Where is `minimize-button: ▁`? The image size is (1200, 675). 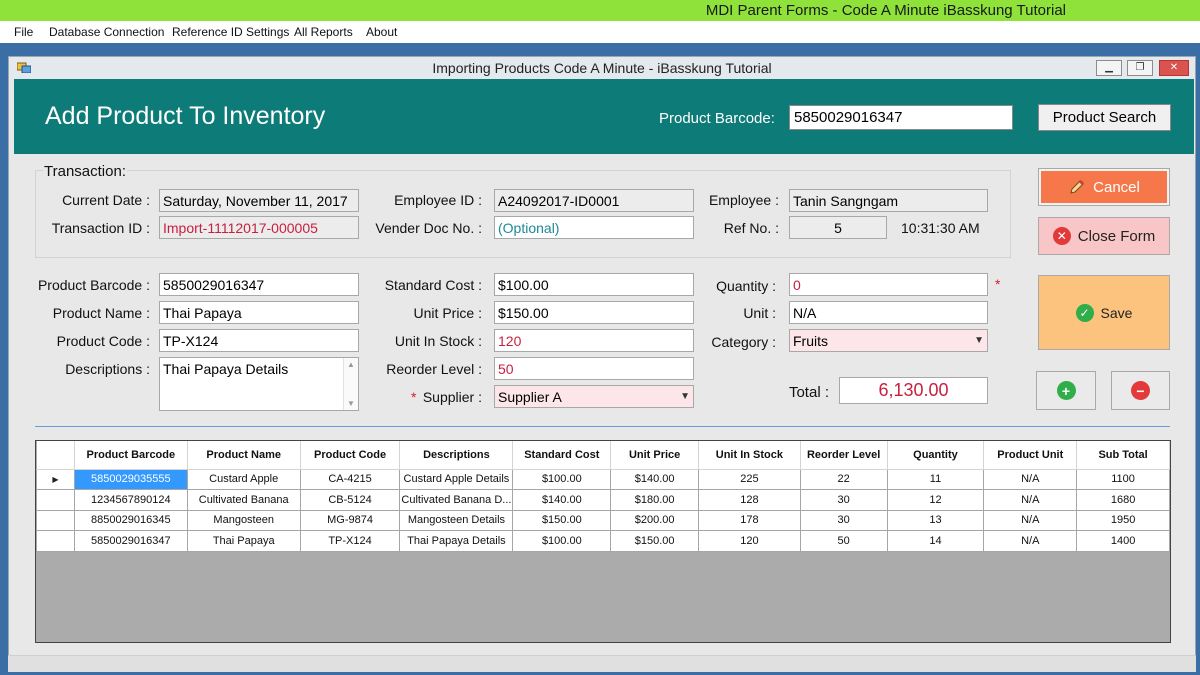
minimize-button: ▁ is located at coordinates (1109, 68).